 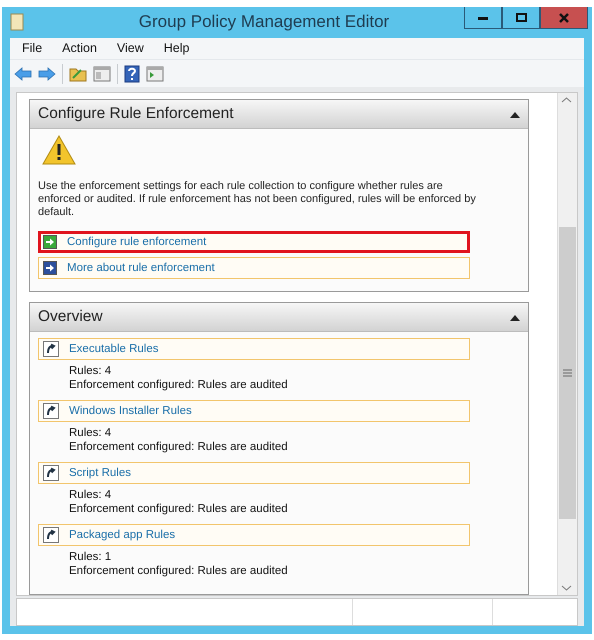 I want to click on minimize-icon, so click(x=483, y=18).